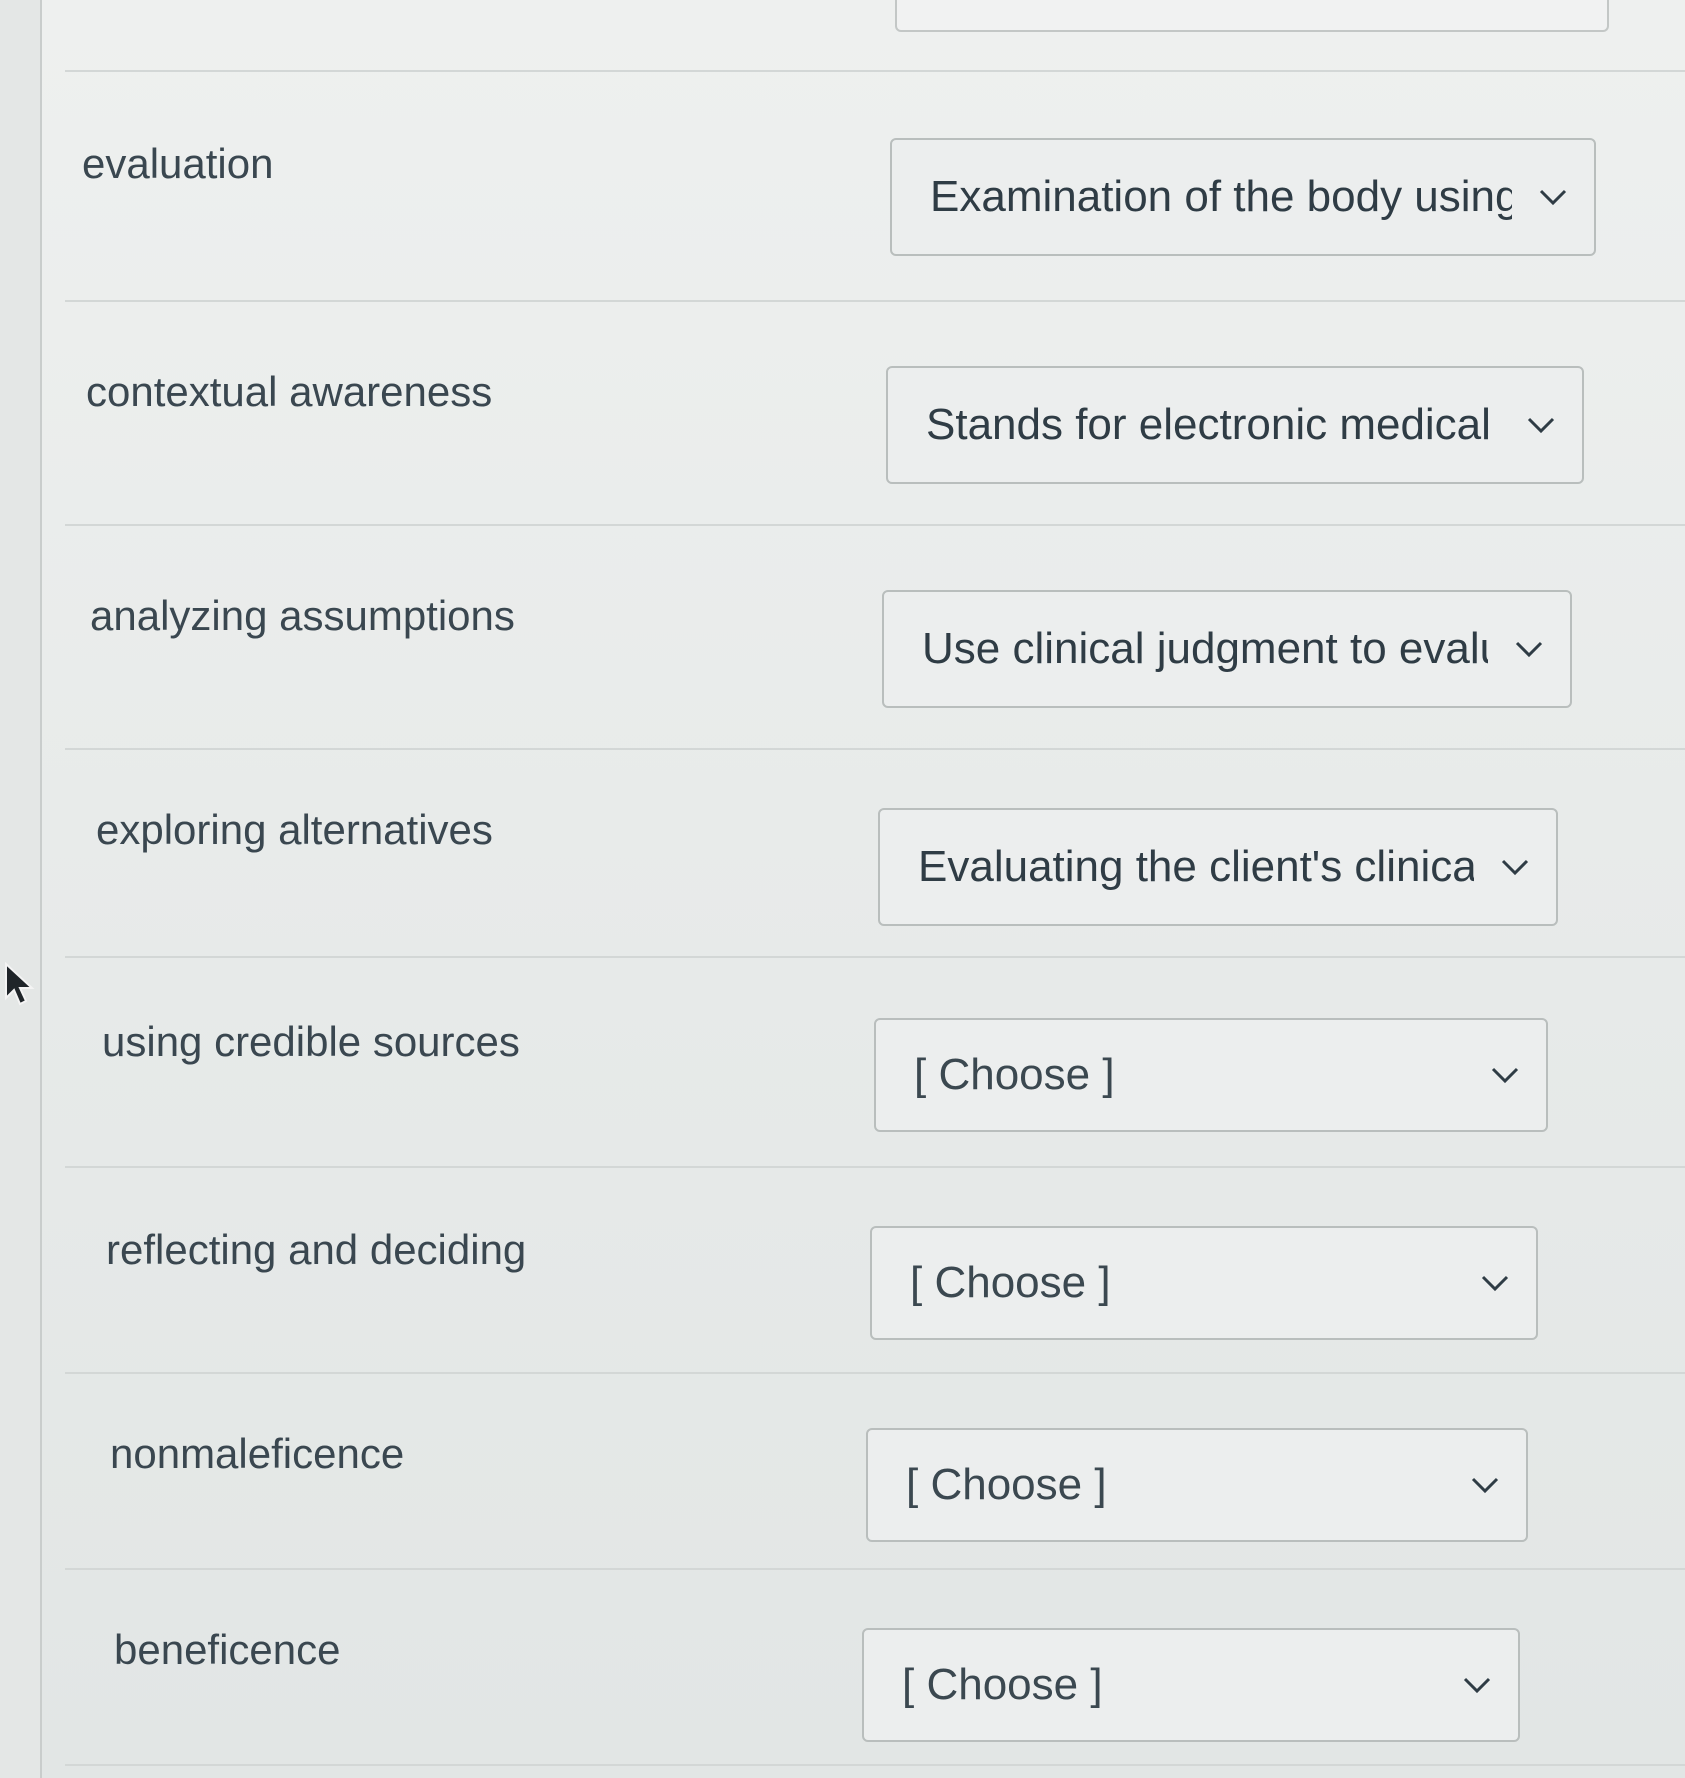  I want to click on term-label: analyzing assumptions, so click(302, 615).